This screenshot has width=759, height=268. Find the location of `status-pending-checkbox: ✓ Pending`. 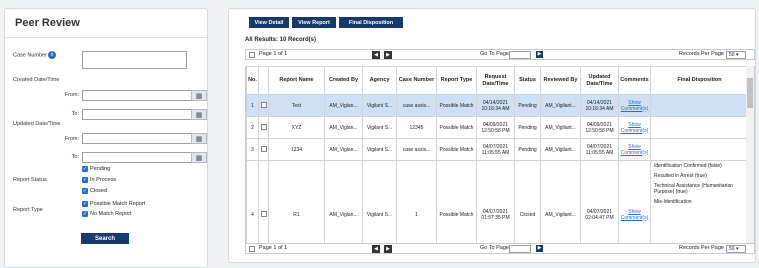

status-pending-checkbox: ✓ Pending is located at coordinates (96, 169).